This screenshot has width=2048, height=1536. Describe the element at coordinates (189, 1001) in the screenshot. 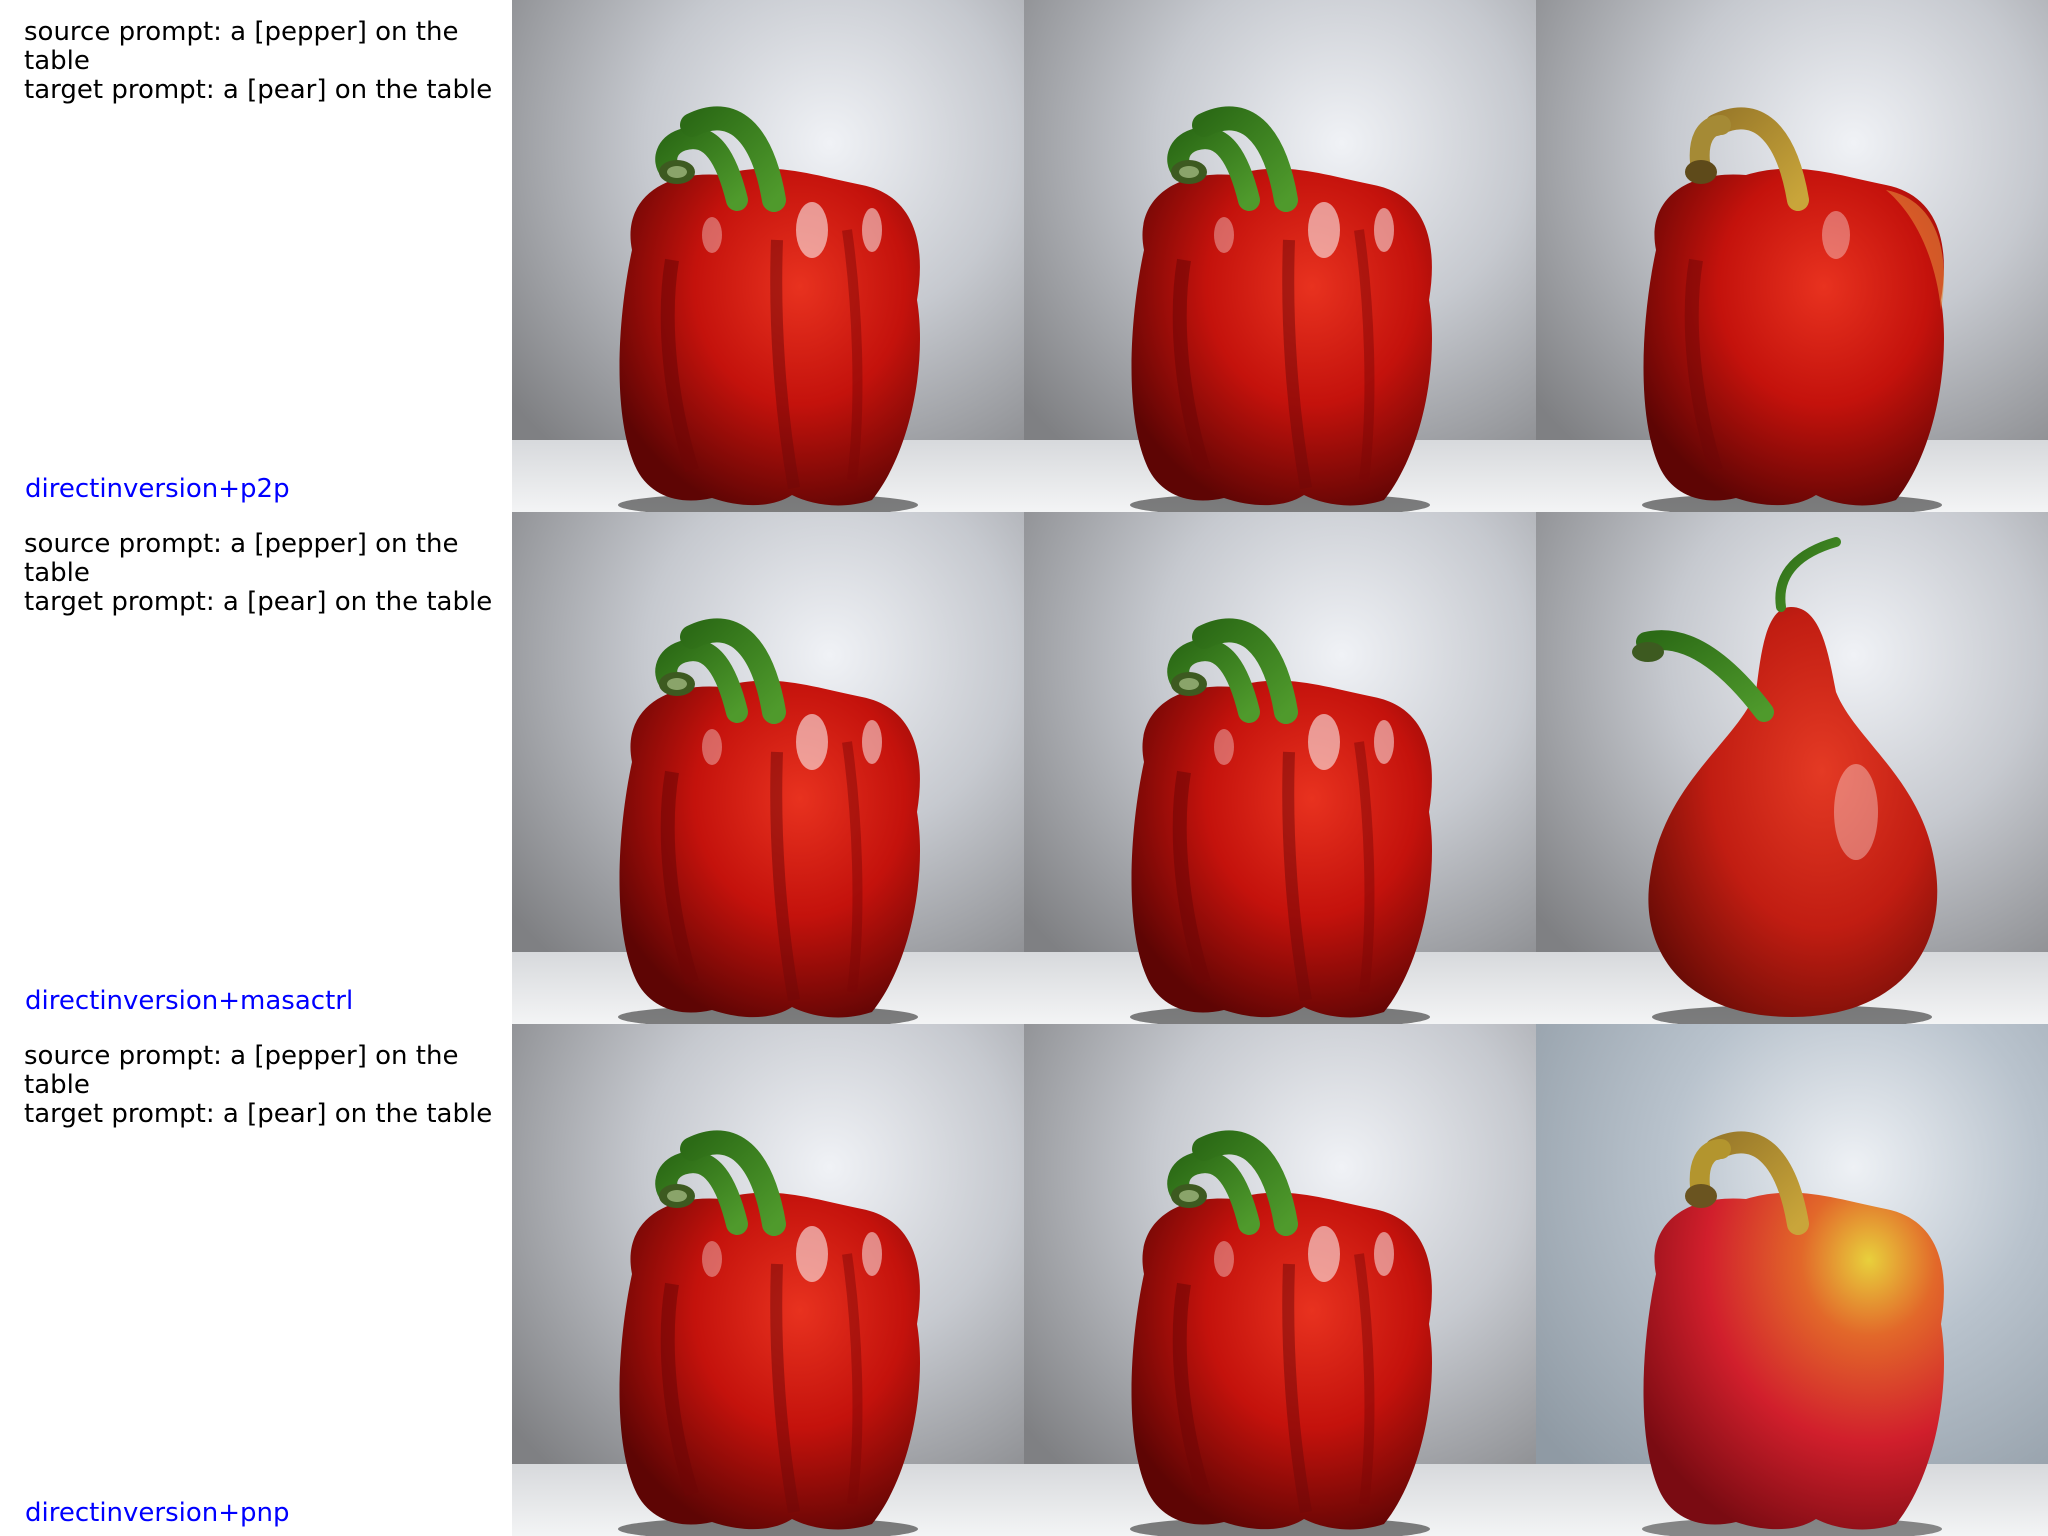

I see `method-label: directinversion+masactrl` at that location.